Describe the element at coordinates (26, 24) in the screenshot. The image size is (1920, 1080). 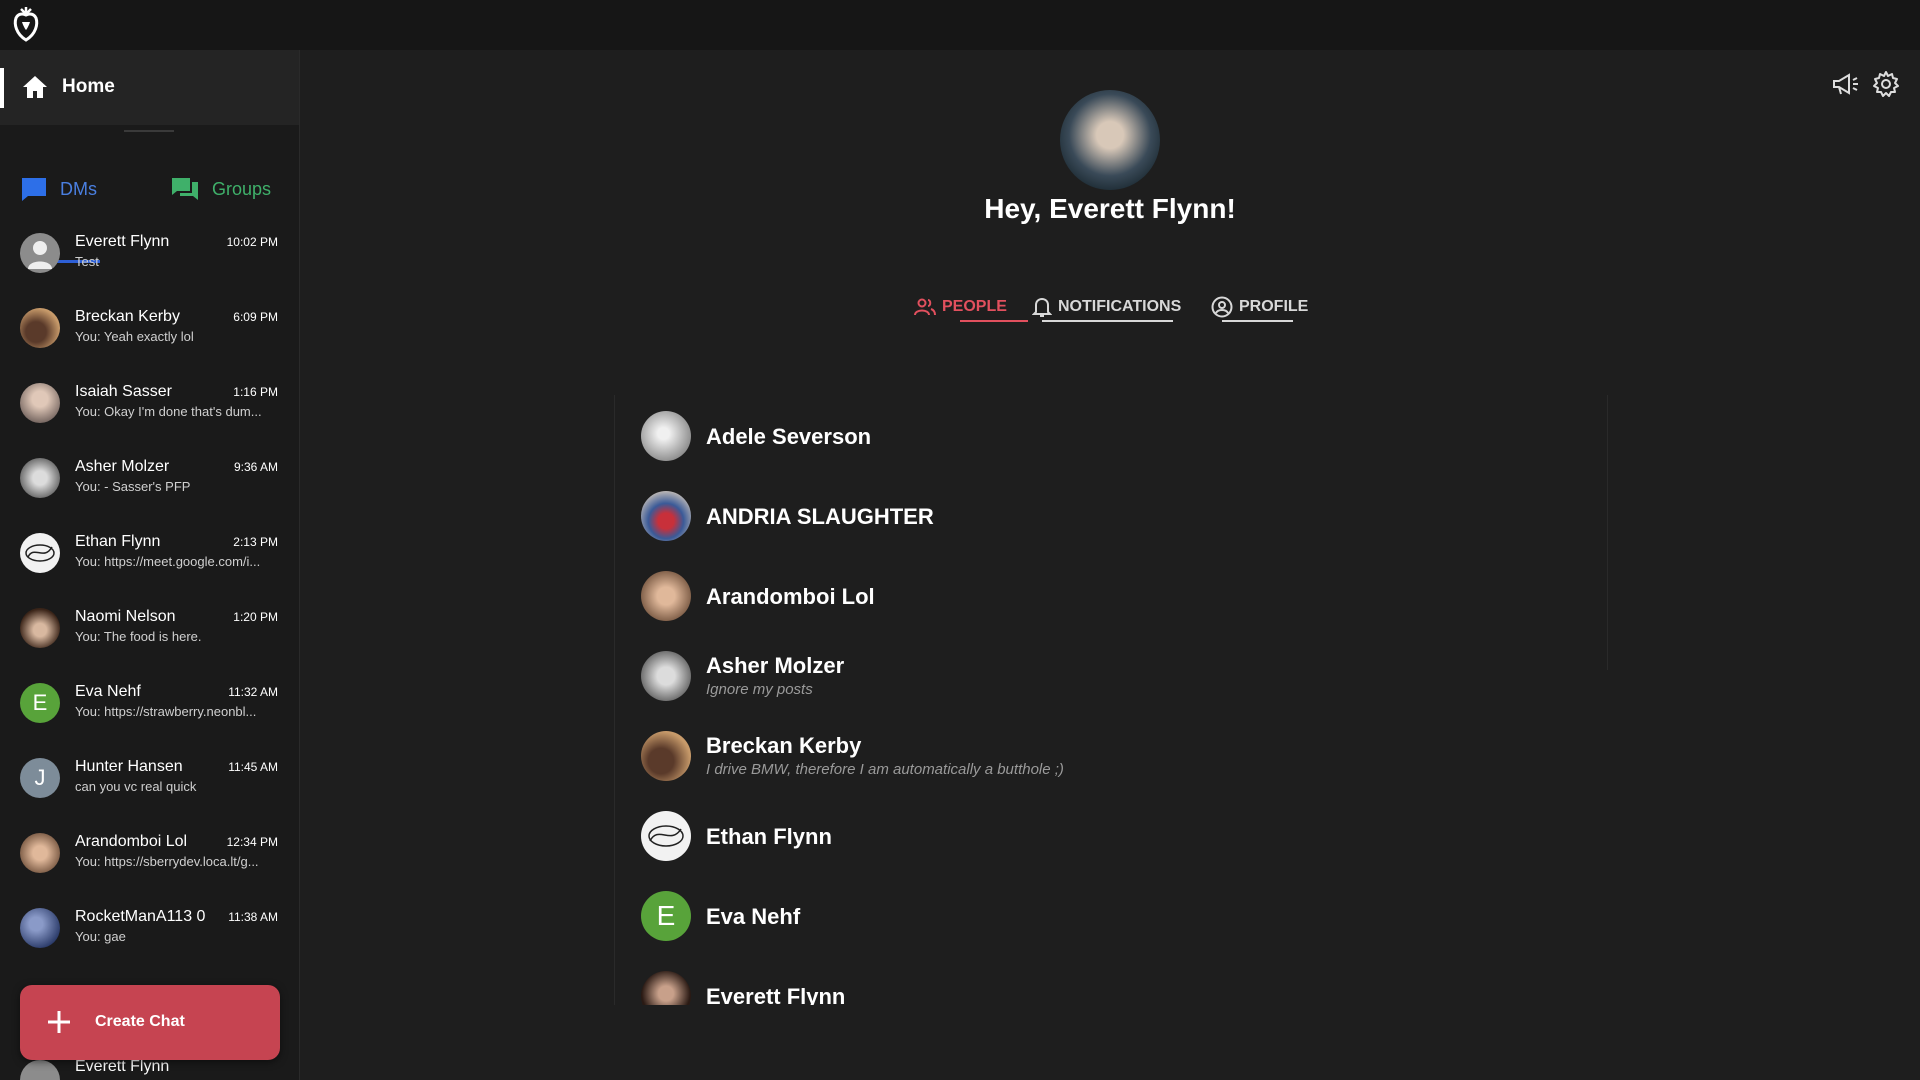
I see `strawberry-logo-icon` at that location.